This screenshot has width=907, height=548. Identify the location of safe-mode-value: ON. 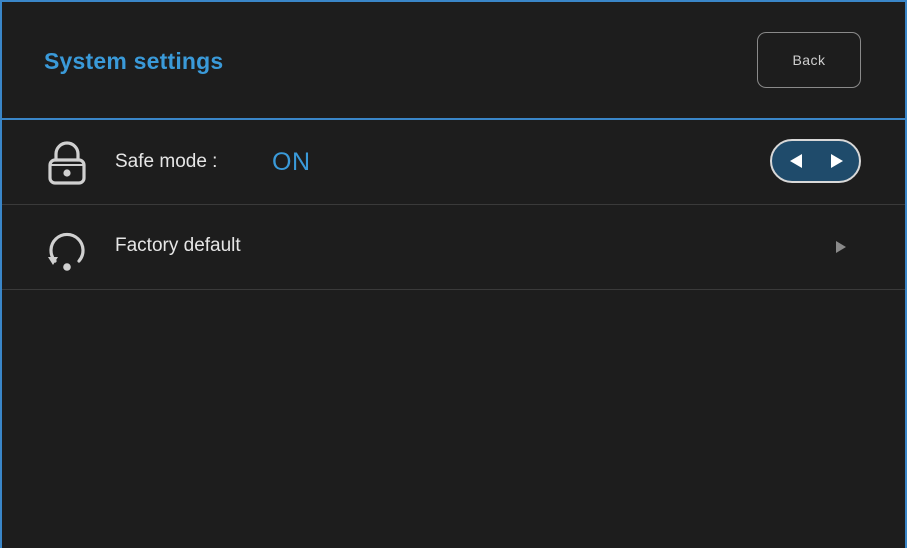
(291, 162).